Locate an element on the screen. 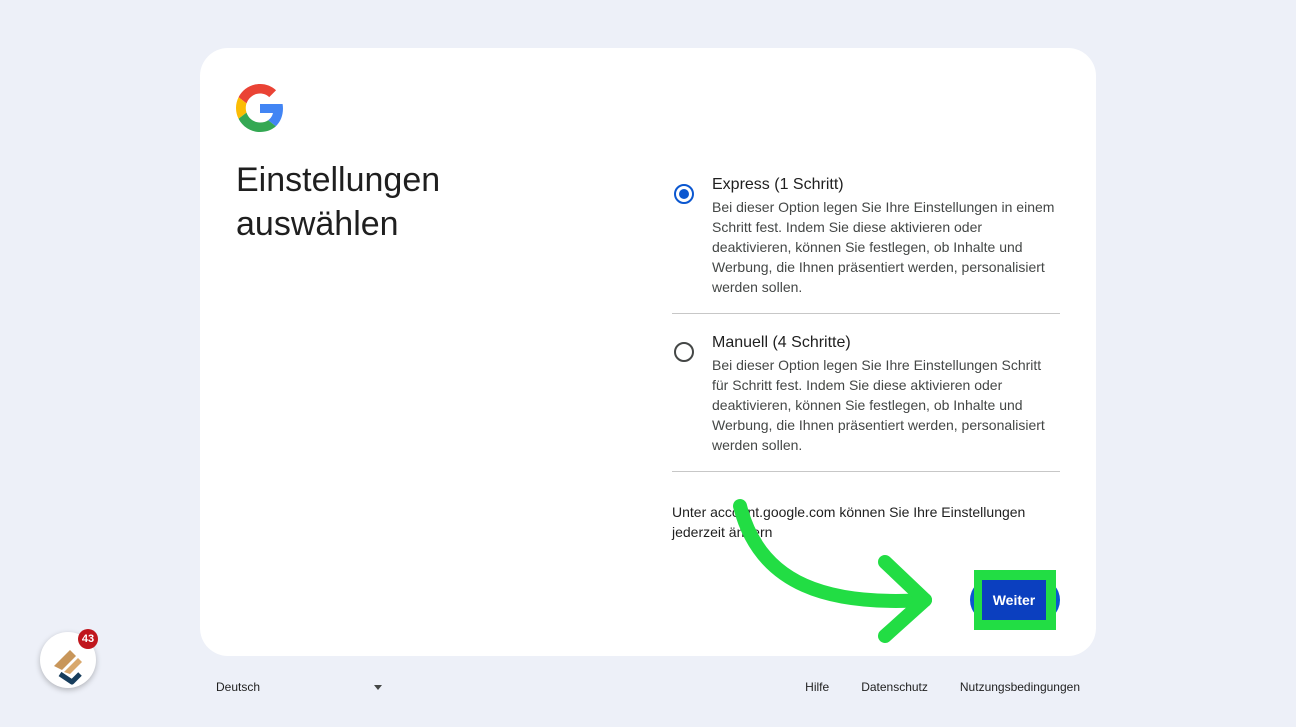 Image resolution: width=1296 pixels, height=727 pixels. option-manual-title: Manuell (4 Schritte) is located at coordinates (781, 342).